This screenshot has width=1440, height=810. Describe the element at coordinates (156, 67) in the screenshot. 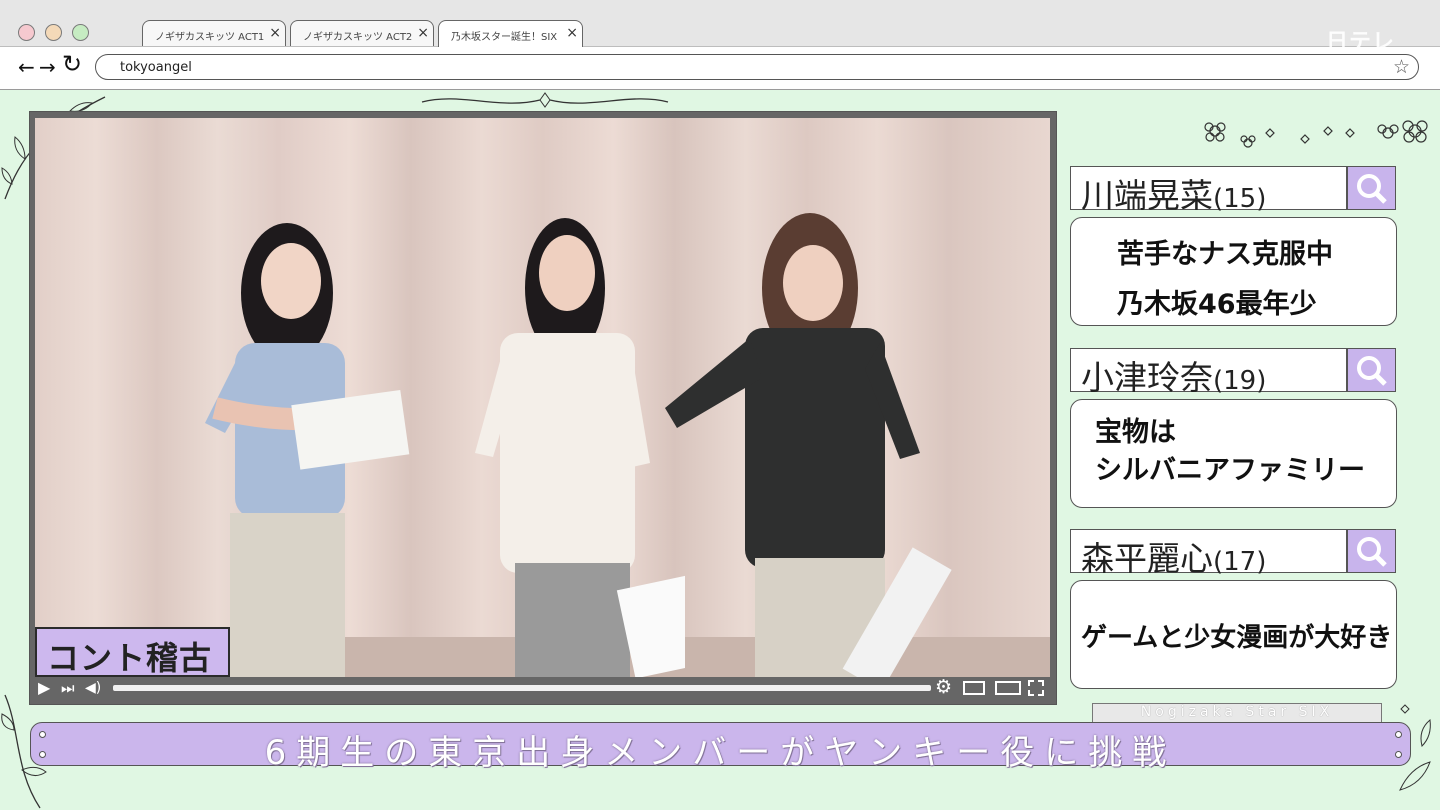

I see `url-text: tokyoangel` at that location.